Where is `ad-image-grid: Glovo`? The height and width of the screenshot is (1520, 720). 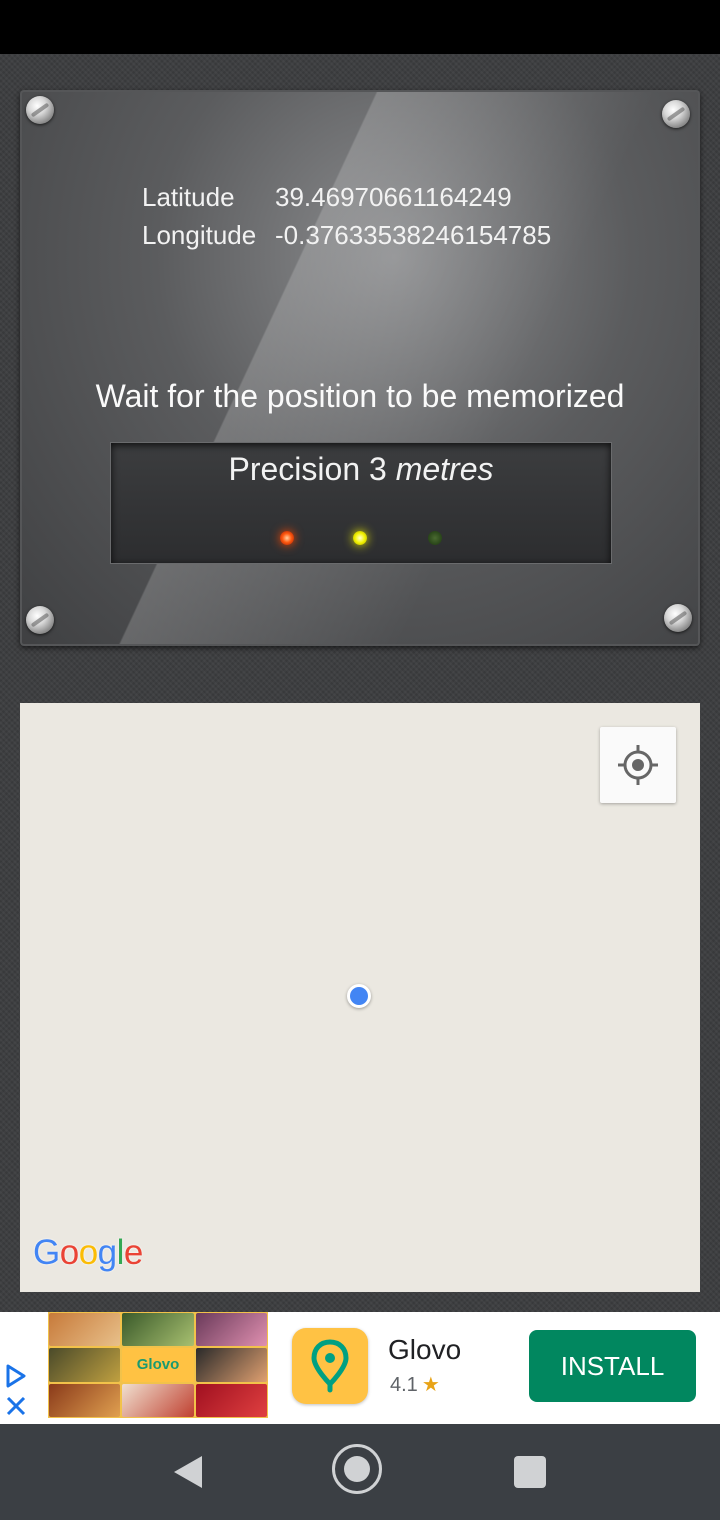
ad-image-grid: Glovo is located at coordinates (158, 1365).